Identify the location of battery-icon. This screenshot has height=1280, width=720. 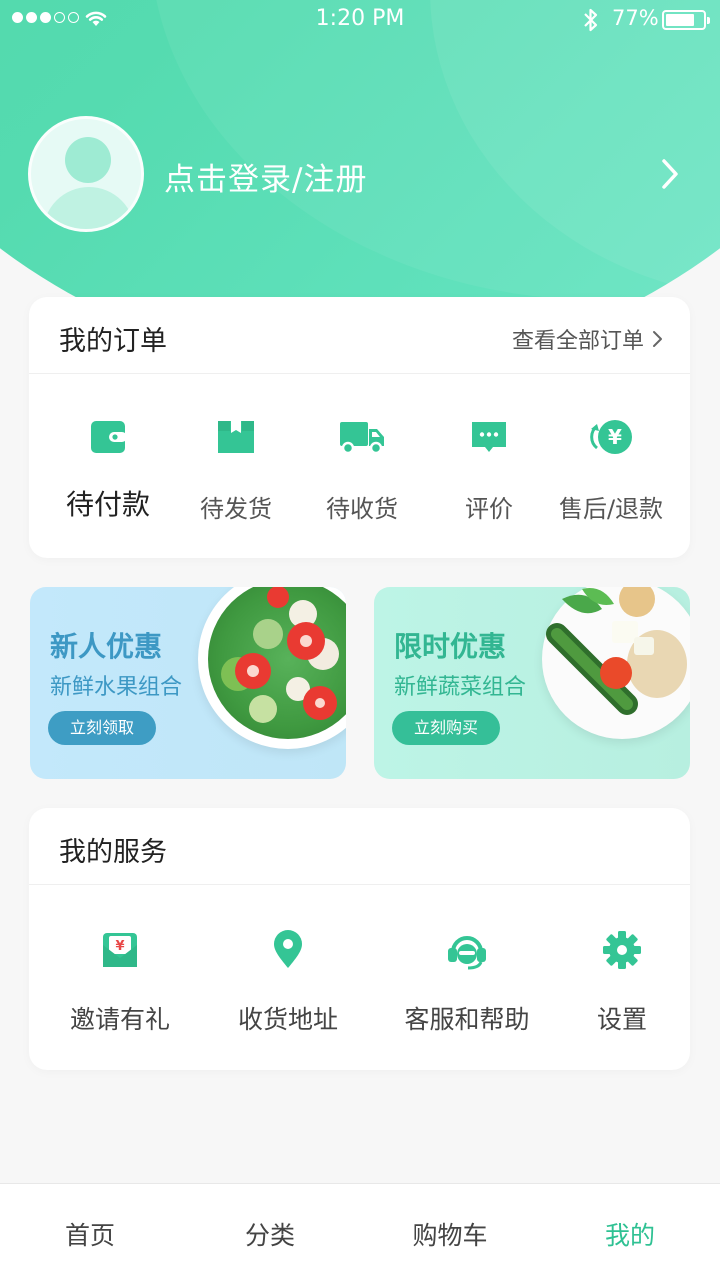
(686, 20).